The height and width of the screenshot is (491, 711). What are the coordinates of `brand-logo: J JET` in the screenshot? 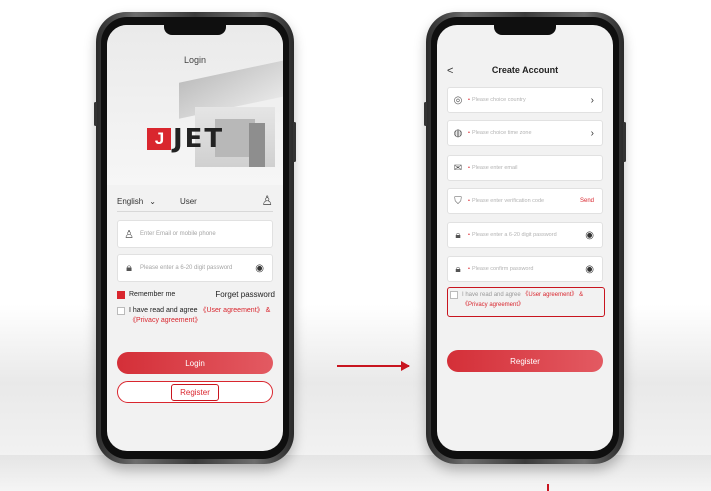 It's located at (186, 139).